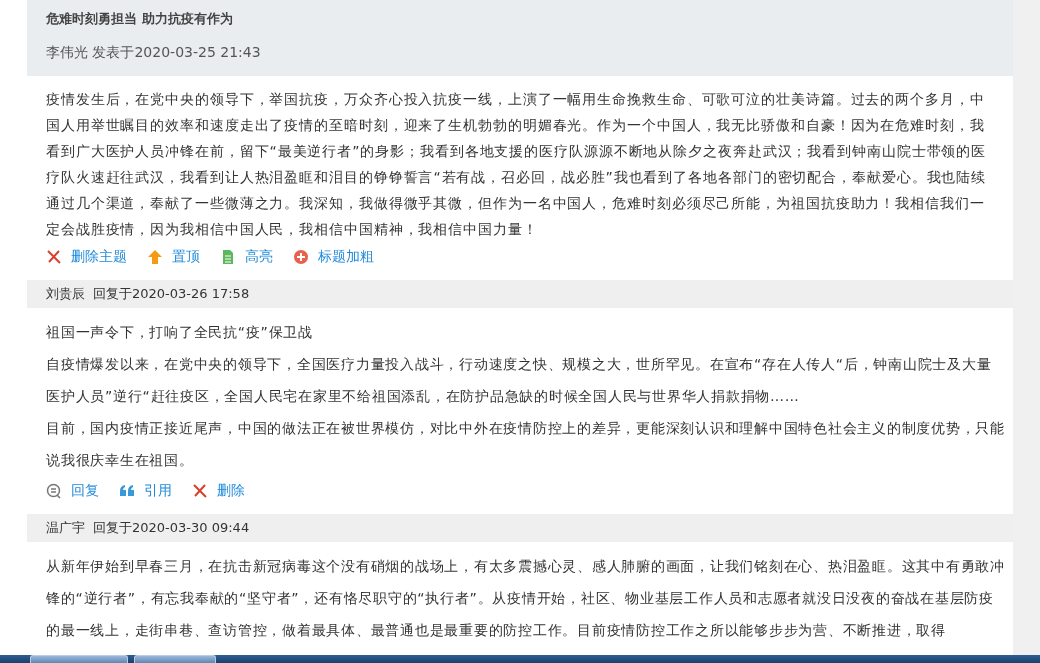  I want to click on reply-time: 回复于2020-03-26 17:58, so click(171, 294).